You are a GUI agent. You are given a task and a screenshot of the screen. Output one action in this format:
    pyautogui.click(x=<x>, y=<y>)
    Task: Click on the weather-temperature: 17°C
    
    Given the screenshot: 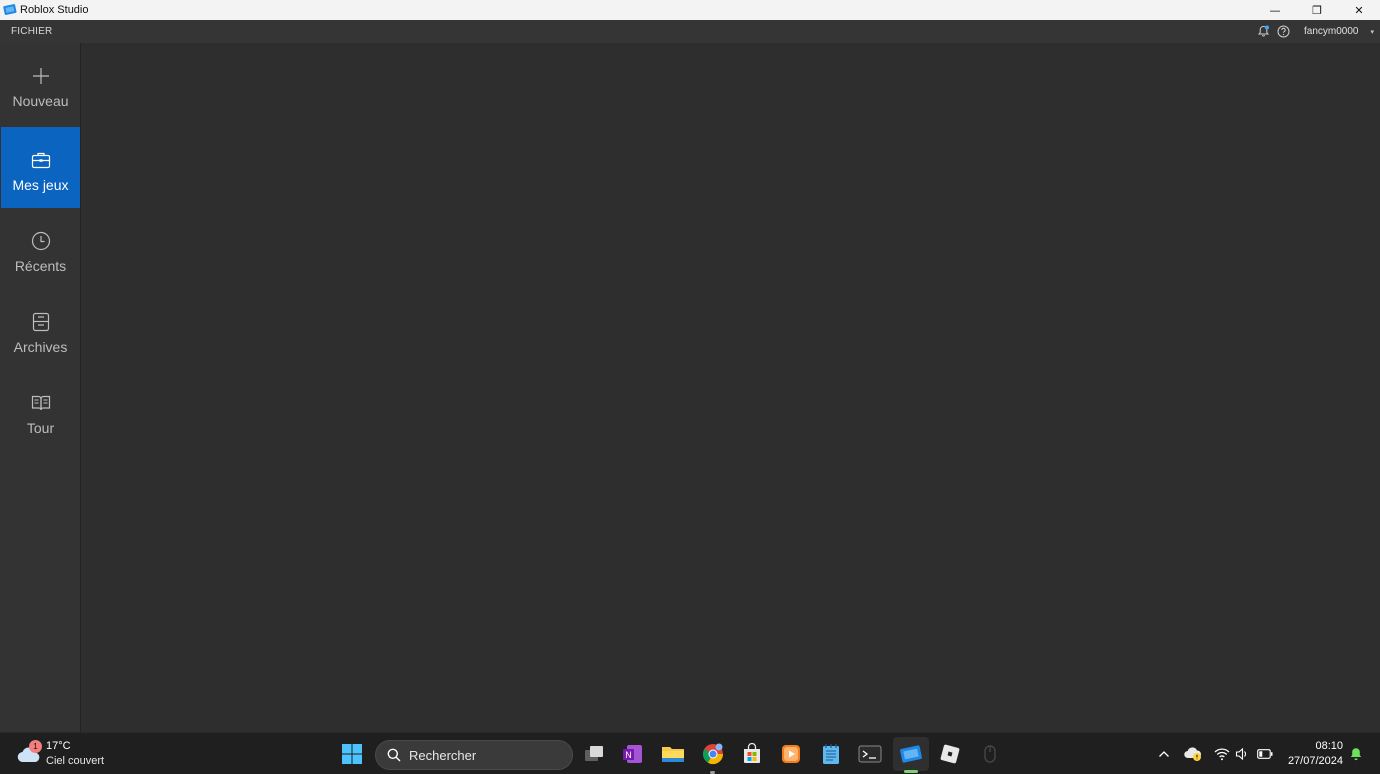 What is the action you would take?
    pyautogui.click(x=58, y=746)
    